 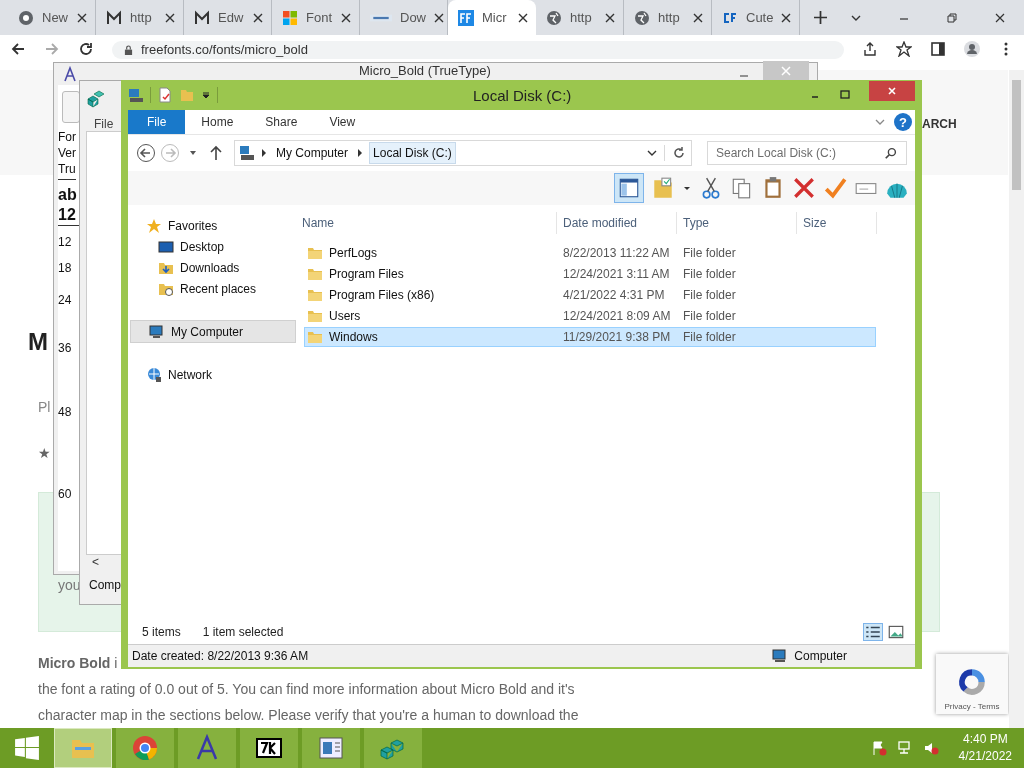 I want to click on delete-icon, so click(x=804, y=188).